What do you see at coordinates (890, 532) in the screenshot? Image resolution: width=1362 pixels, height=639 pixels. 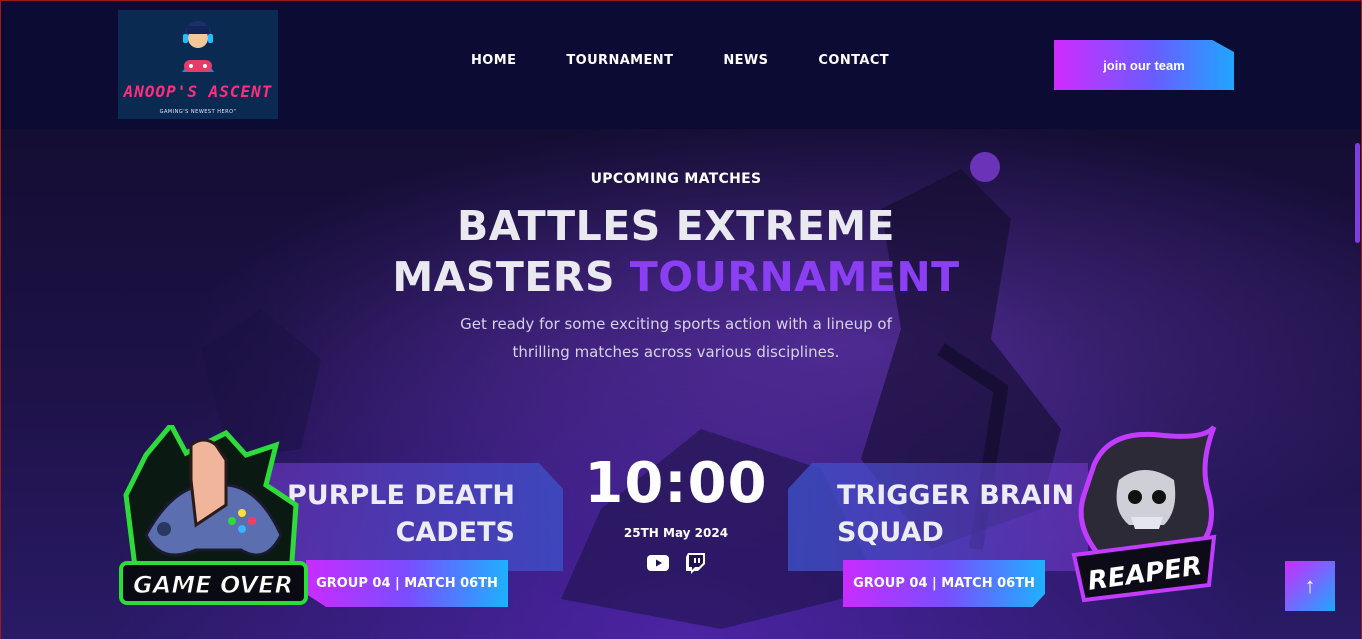 I see `team-b-name-line-2: SQUAD` at bounding box center [890, 532].